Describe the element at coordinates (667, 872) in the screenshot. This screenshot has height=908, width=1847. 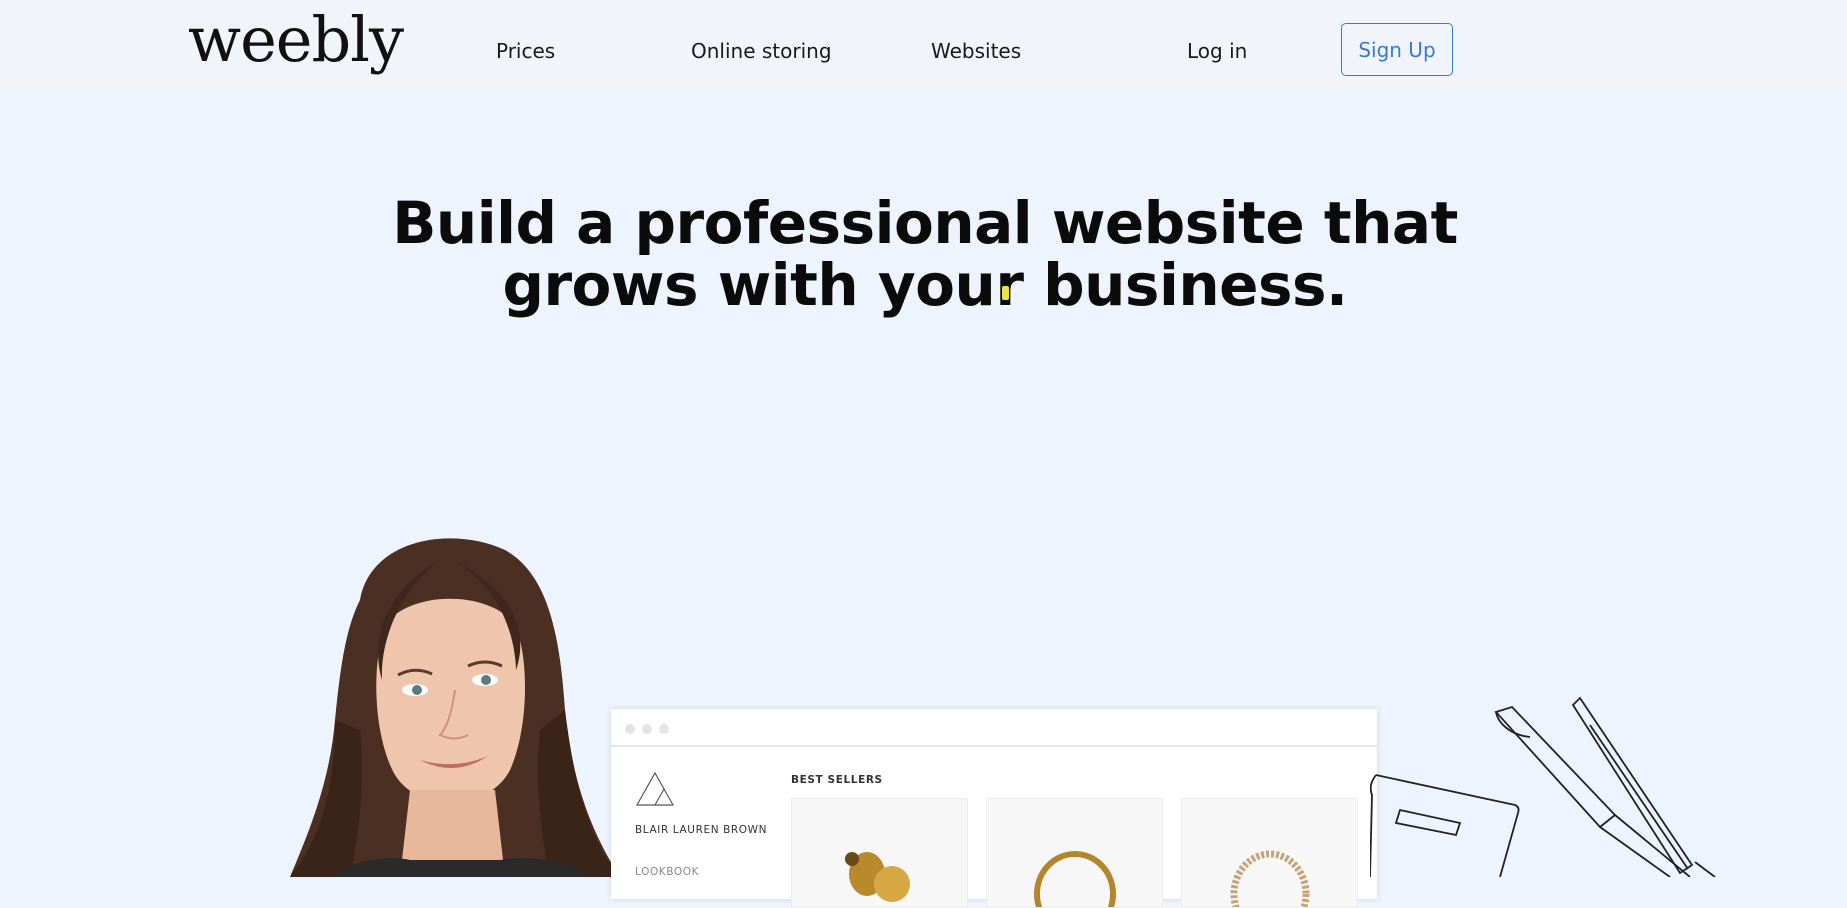
I see `mockup-menu-item: LOOKBOOK` at that location.